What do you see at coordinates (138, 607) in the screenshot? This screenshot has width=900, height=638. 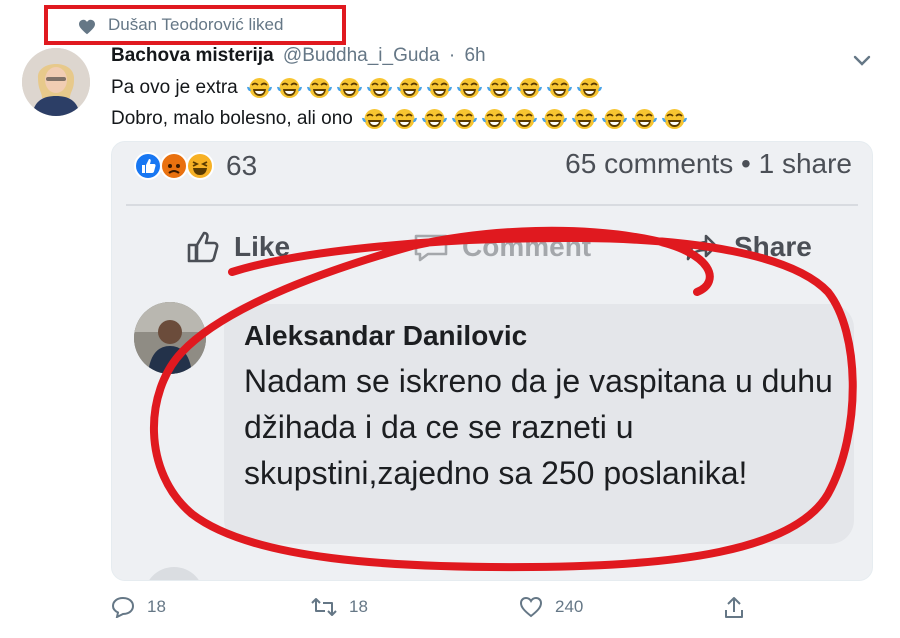 I see `reply-button: 18` at bounding box center [138, 607].